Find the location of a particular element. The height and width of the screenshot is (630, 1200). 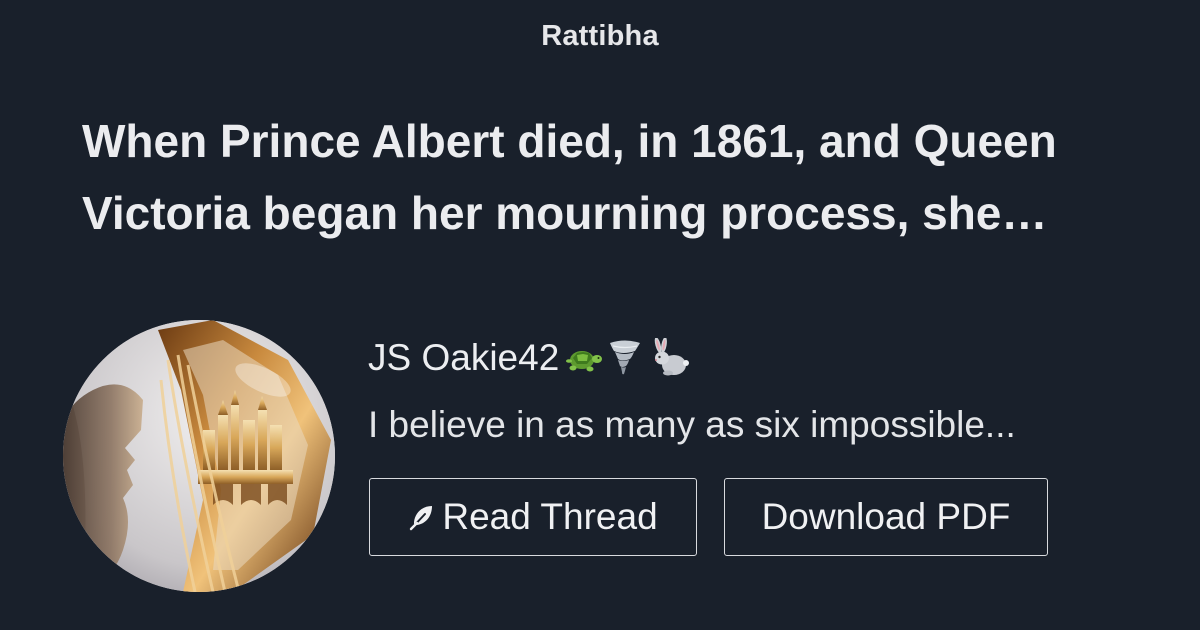

author-avatar is located at coordinates (199, 456).